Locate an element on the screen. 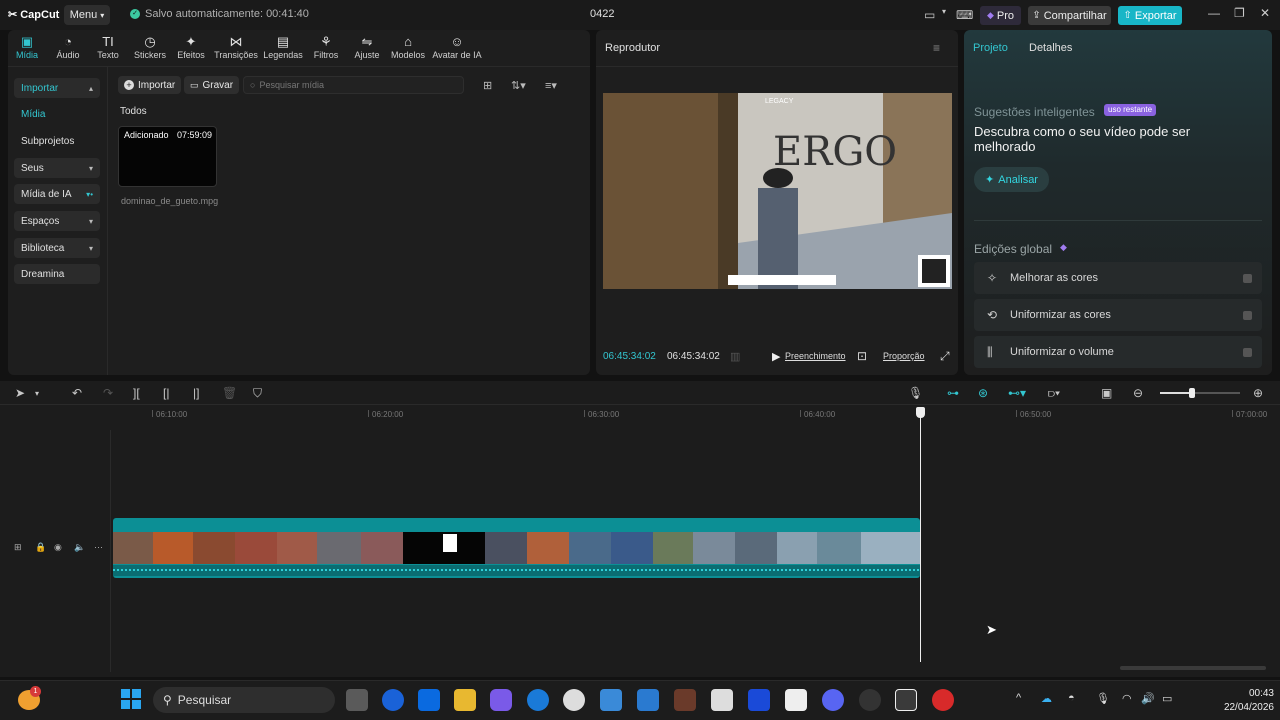 This screenshot has height=720, width=1280. chevron-up-icon: ^ is located at coordinates (1018, 698).